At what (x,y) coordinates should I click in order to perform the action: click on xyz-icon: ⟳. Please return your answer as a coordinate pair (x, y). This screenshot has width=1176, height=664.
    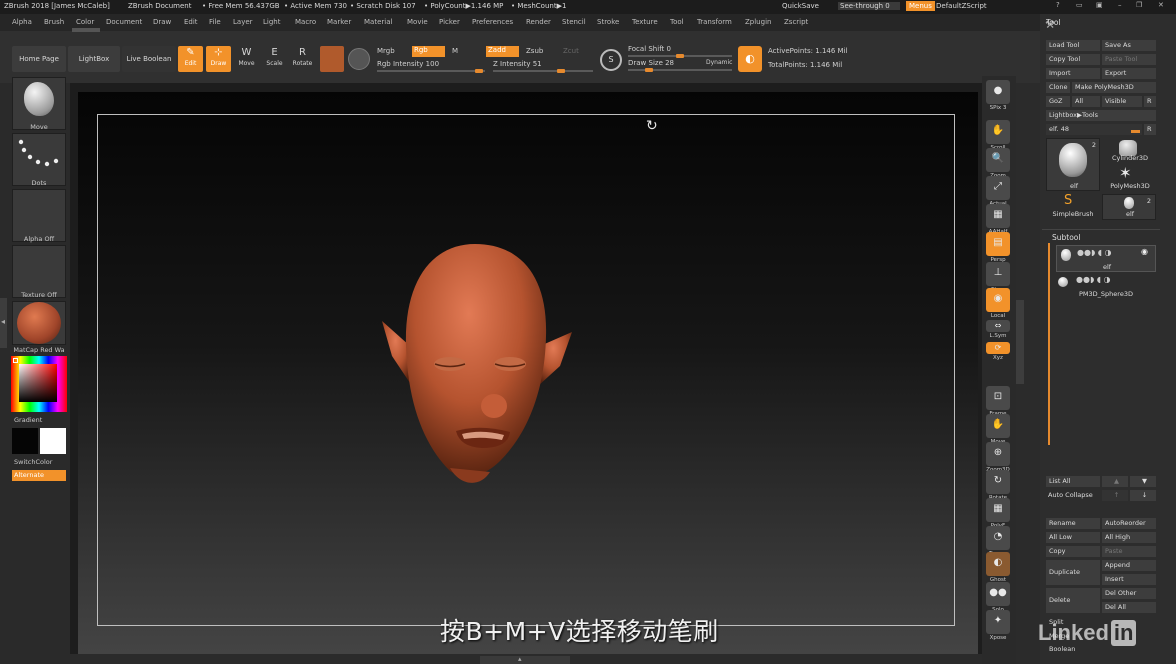
    Looking at the image, I should click on (998, 348).